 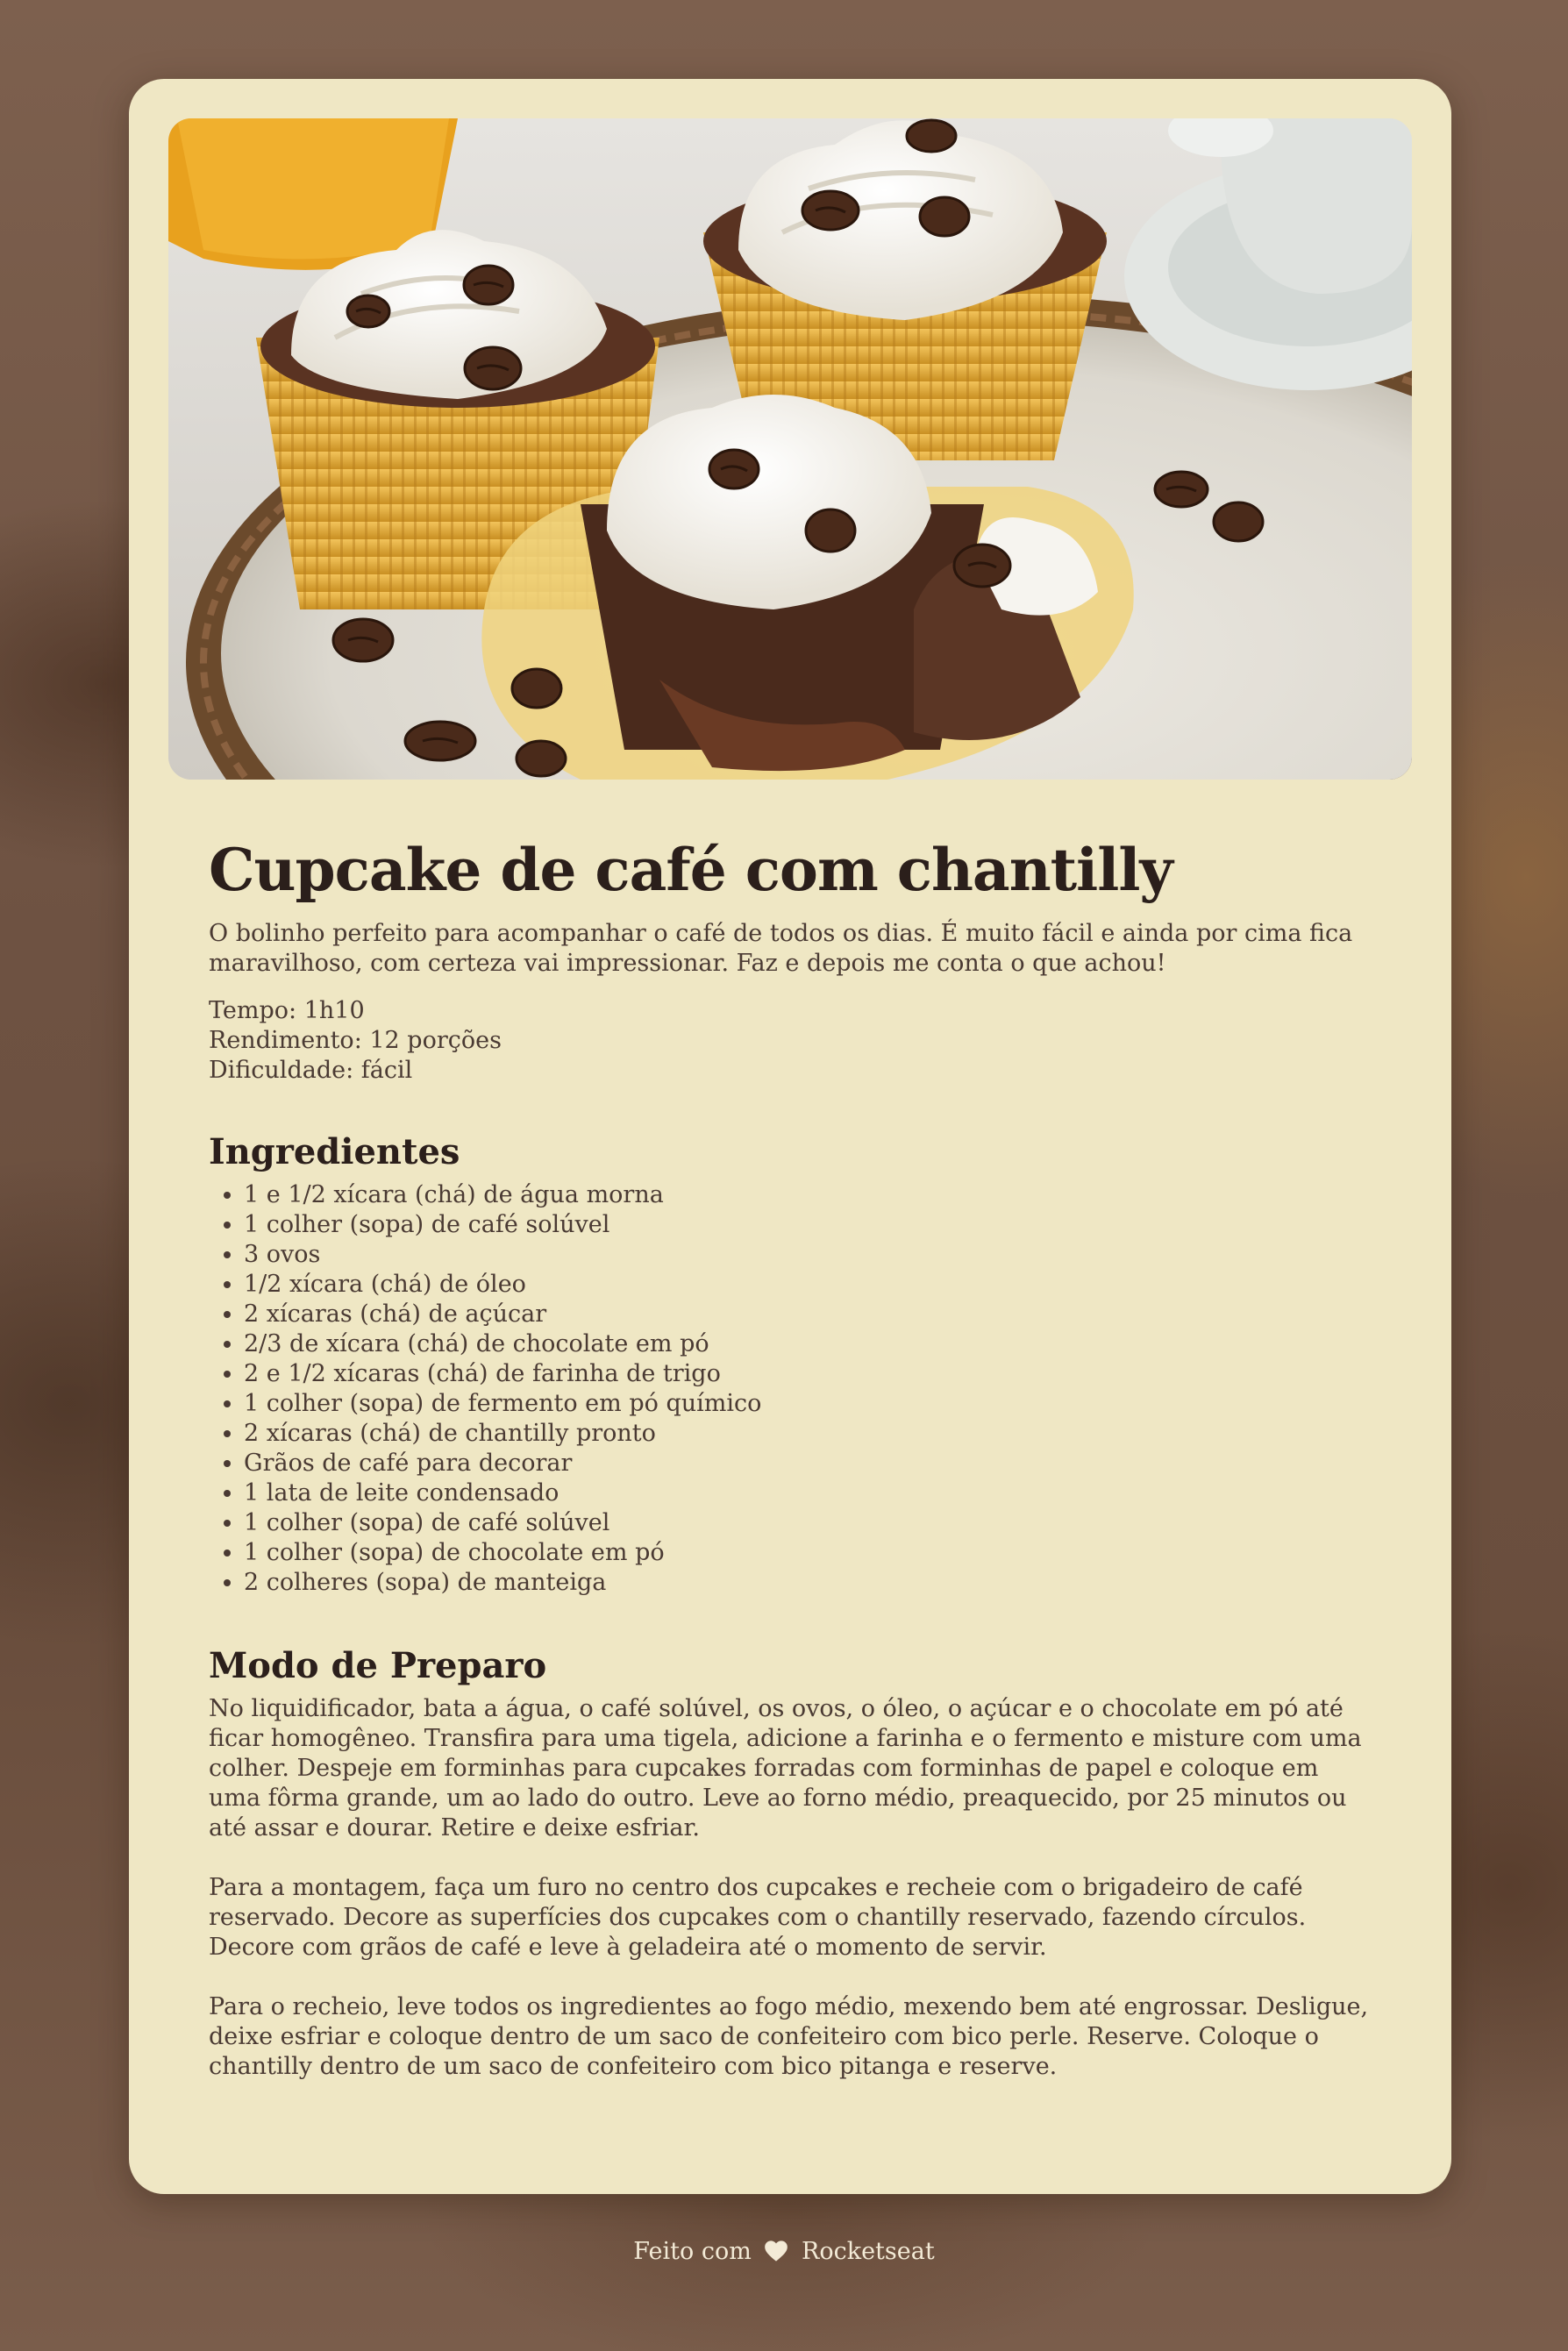 I want to click on heart-icon, so click(x=776, y=2255).